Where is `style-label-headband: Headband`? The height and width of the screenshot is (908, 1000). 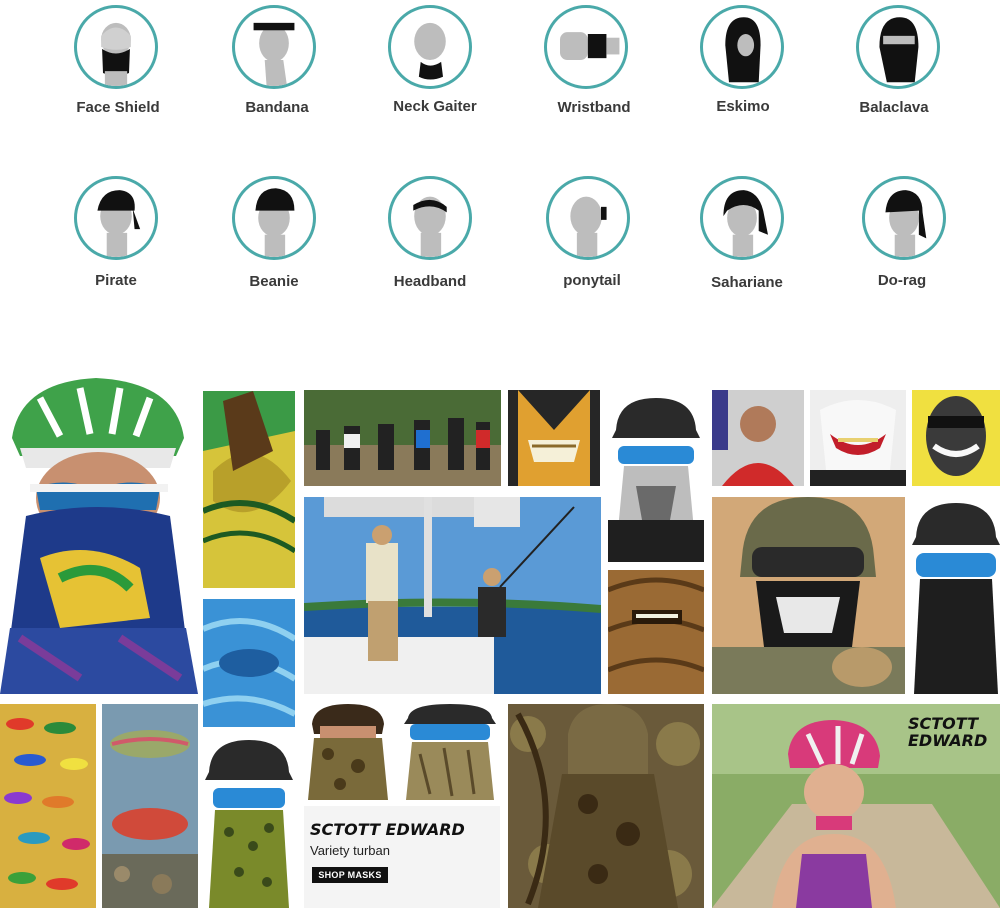
style-label-headband: Headband is located at coordinates (430, 281).